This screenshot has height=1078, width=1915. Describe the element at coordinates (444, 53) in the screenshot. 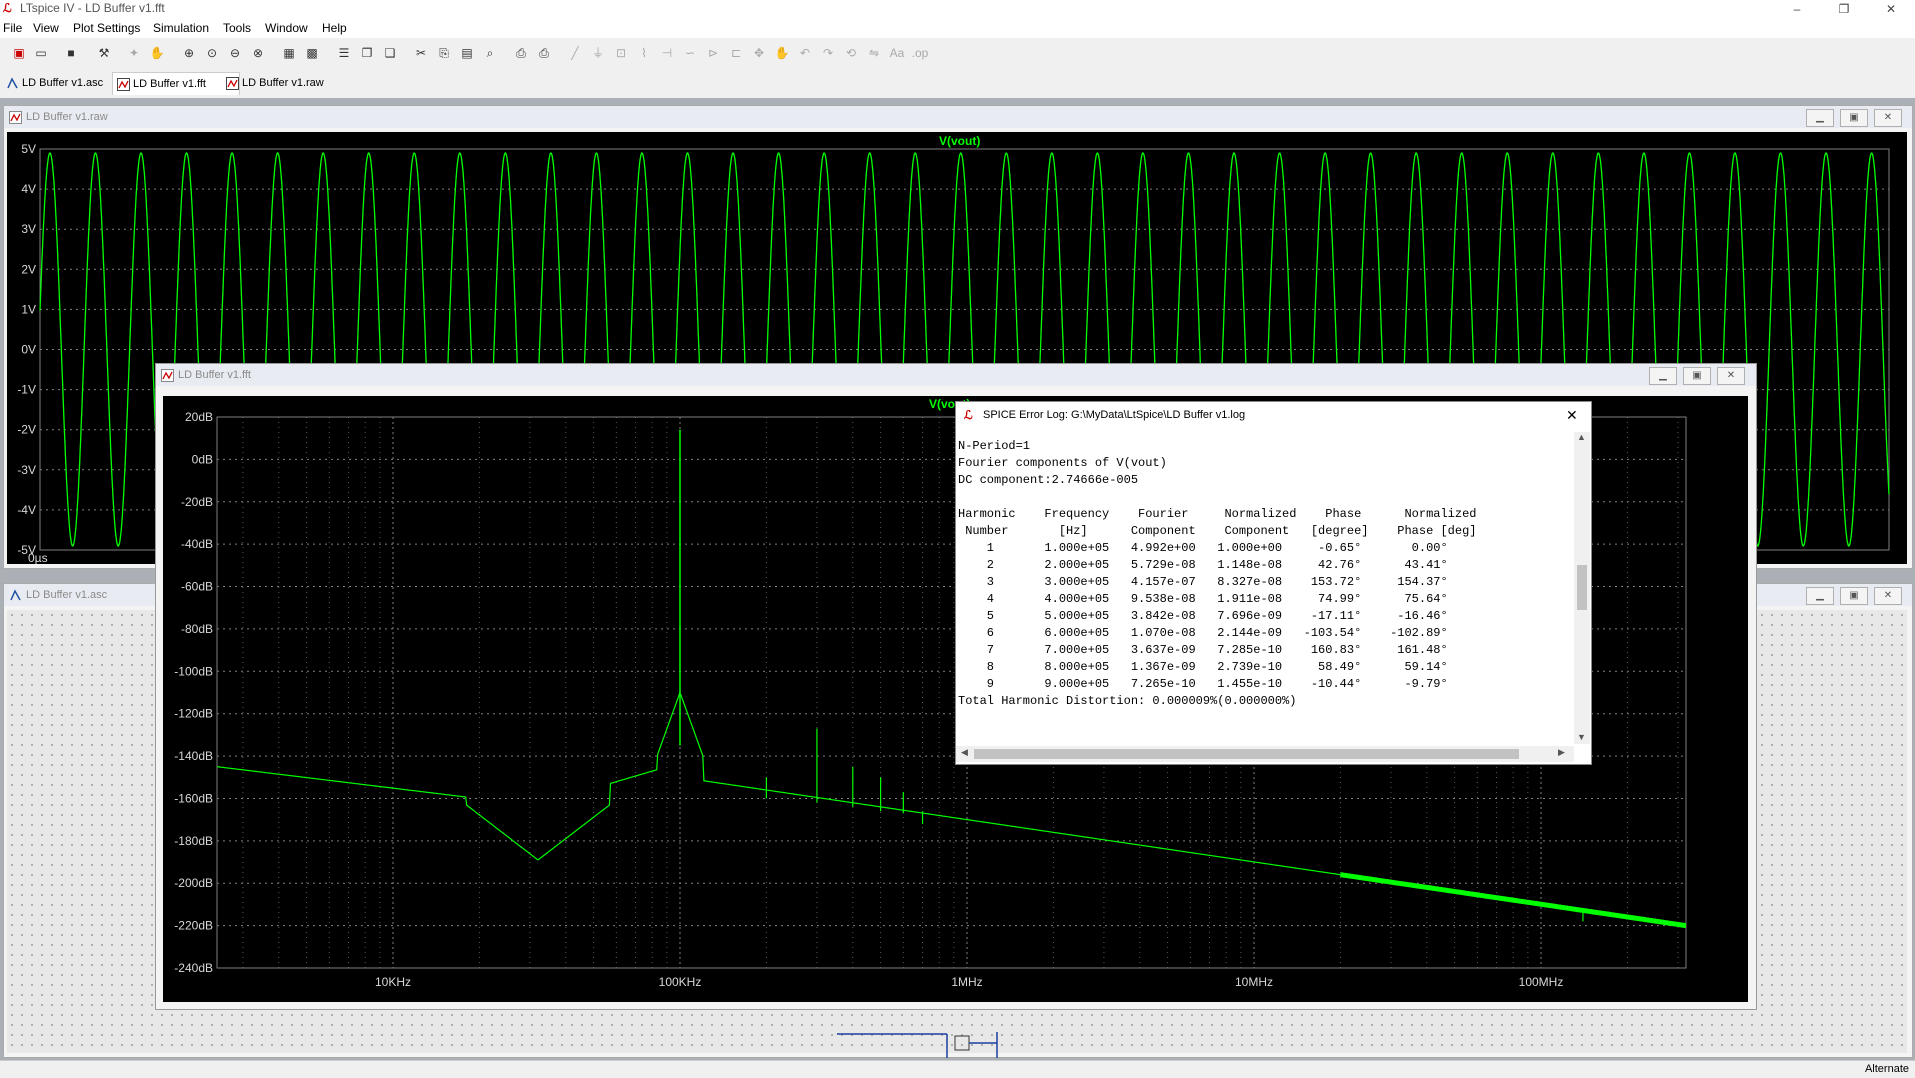

I see `copy-icon: ⎘` at that location.